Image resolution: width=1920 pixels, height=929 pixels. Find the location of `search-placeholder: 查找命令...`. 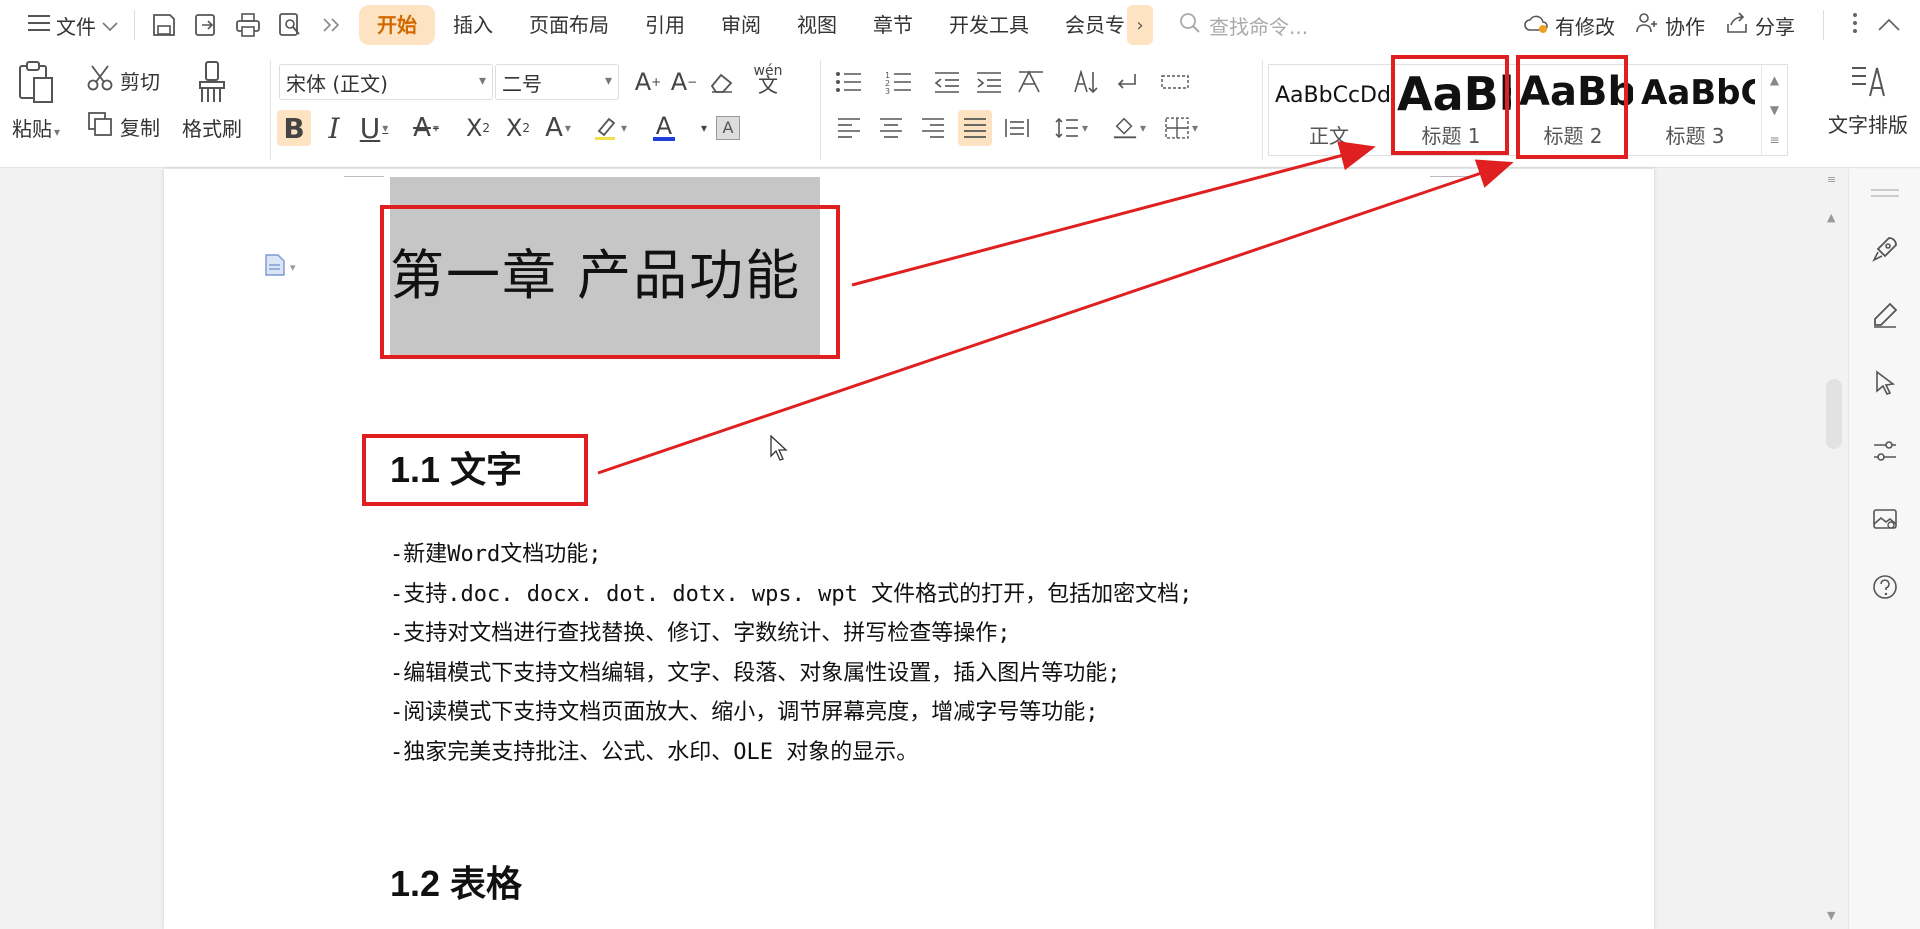

search-placeholder: 查找命令... is located at coordinates (1259, 26).